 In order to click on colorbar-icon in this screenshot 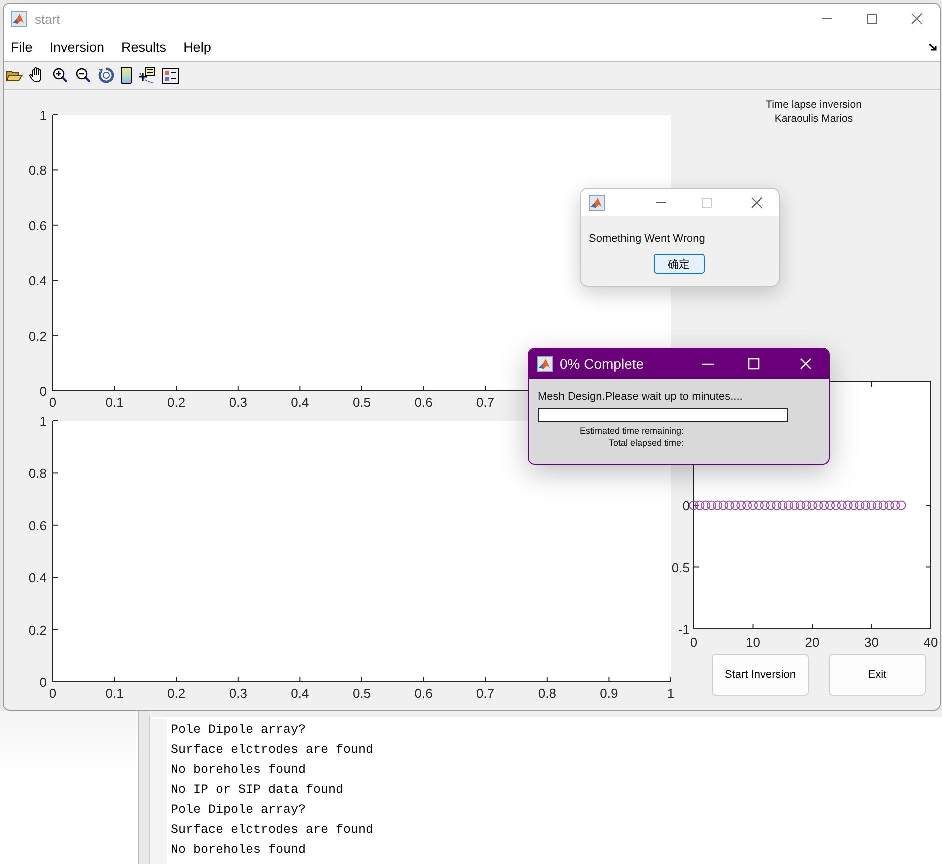, I will do `click(126, 75)`.